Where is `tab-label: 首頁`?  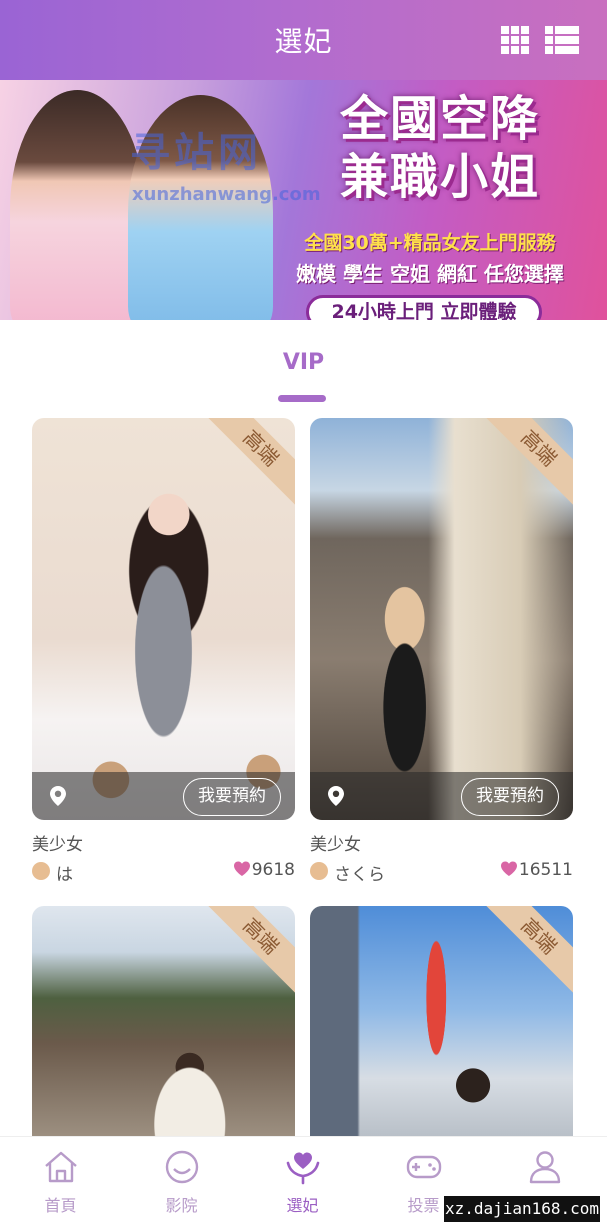
tab-label: 首頁 is located at coordinates (60, 1205).